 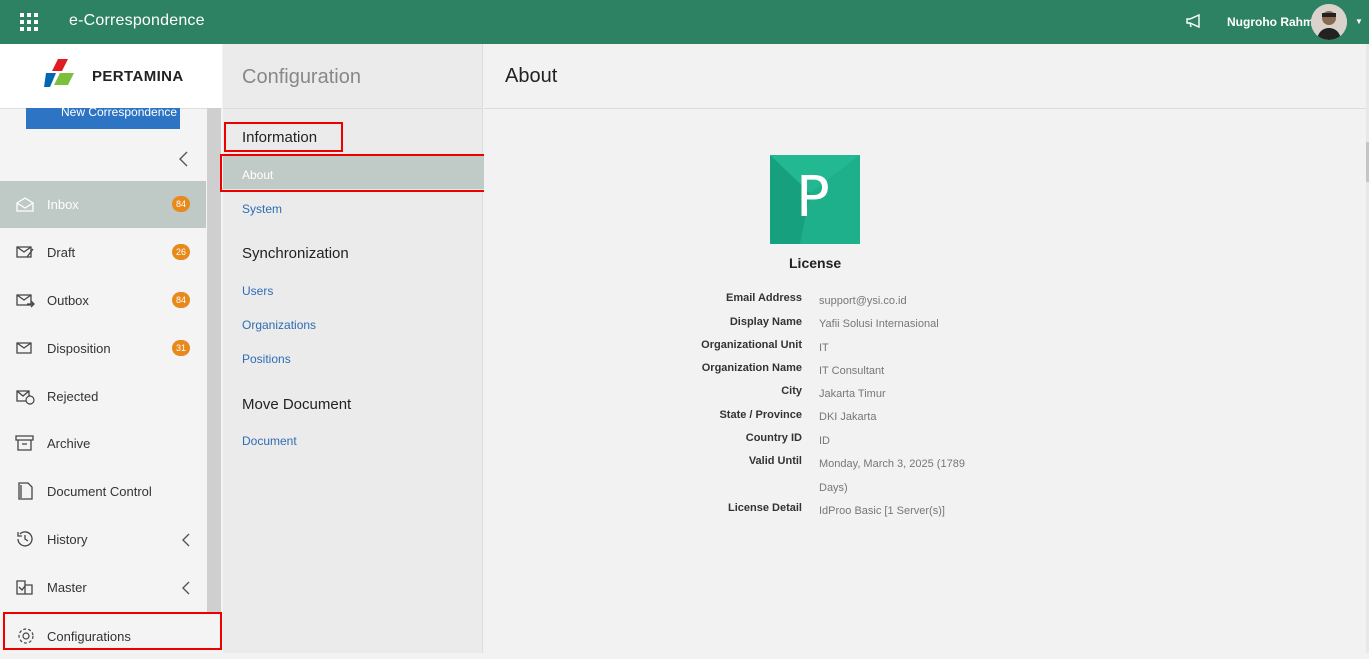 I want to click on state-province-value: DKI Jakarta, so click(x=848, y=417).